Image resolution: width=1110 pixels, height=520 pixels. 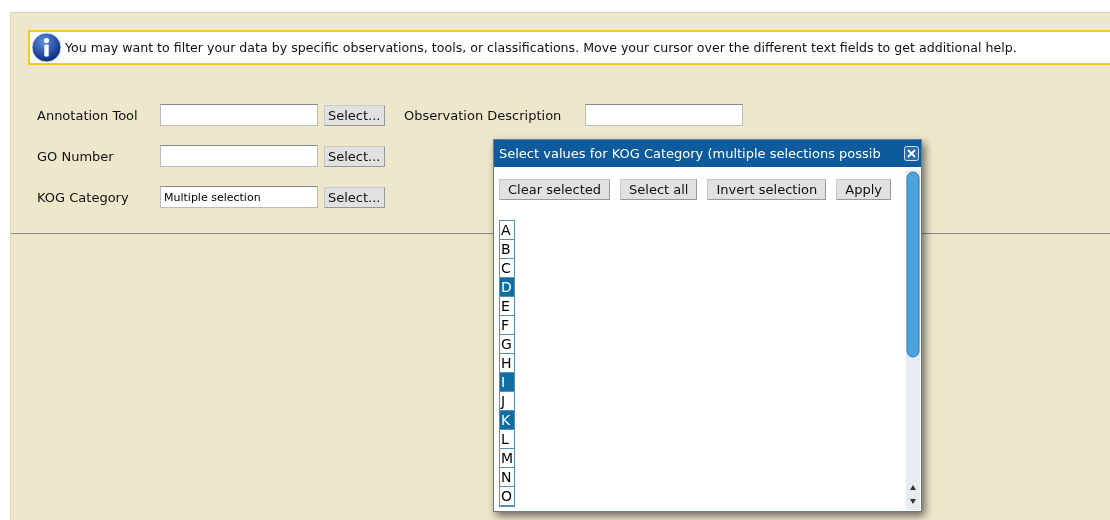 I want to click on list-option: O, so click(x=507, y=496).